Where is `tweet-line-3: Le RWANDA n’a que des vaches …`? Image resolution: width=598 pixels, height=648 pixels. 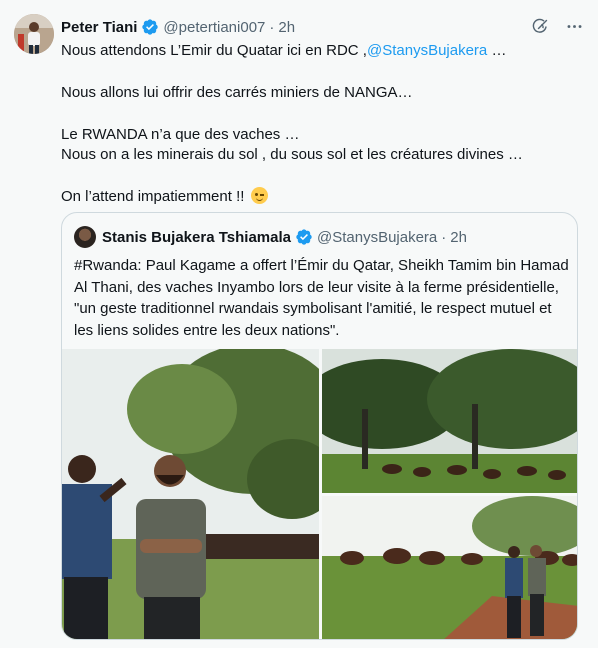 tweet-line-3: Le RWANDA n’a que des vaches … is located at coordinates (180, 134).